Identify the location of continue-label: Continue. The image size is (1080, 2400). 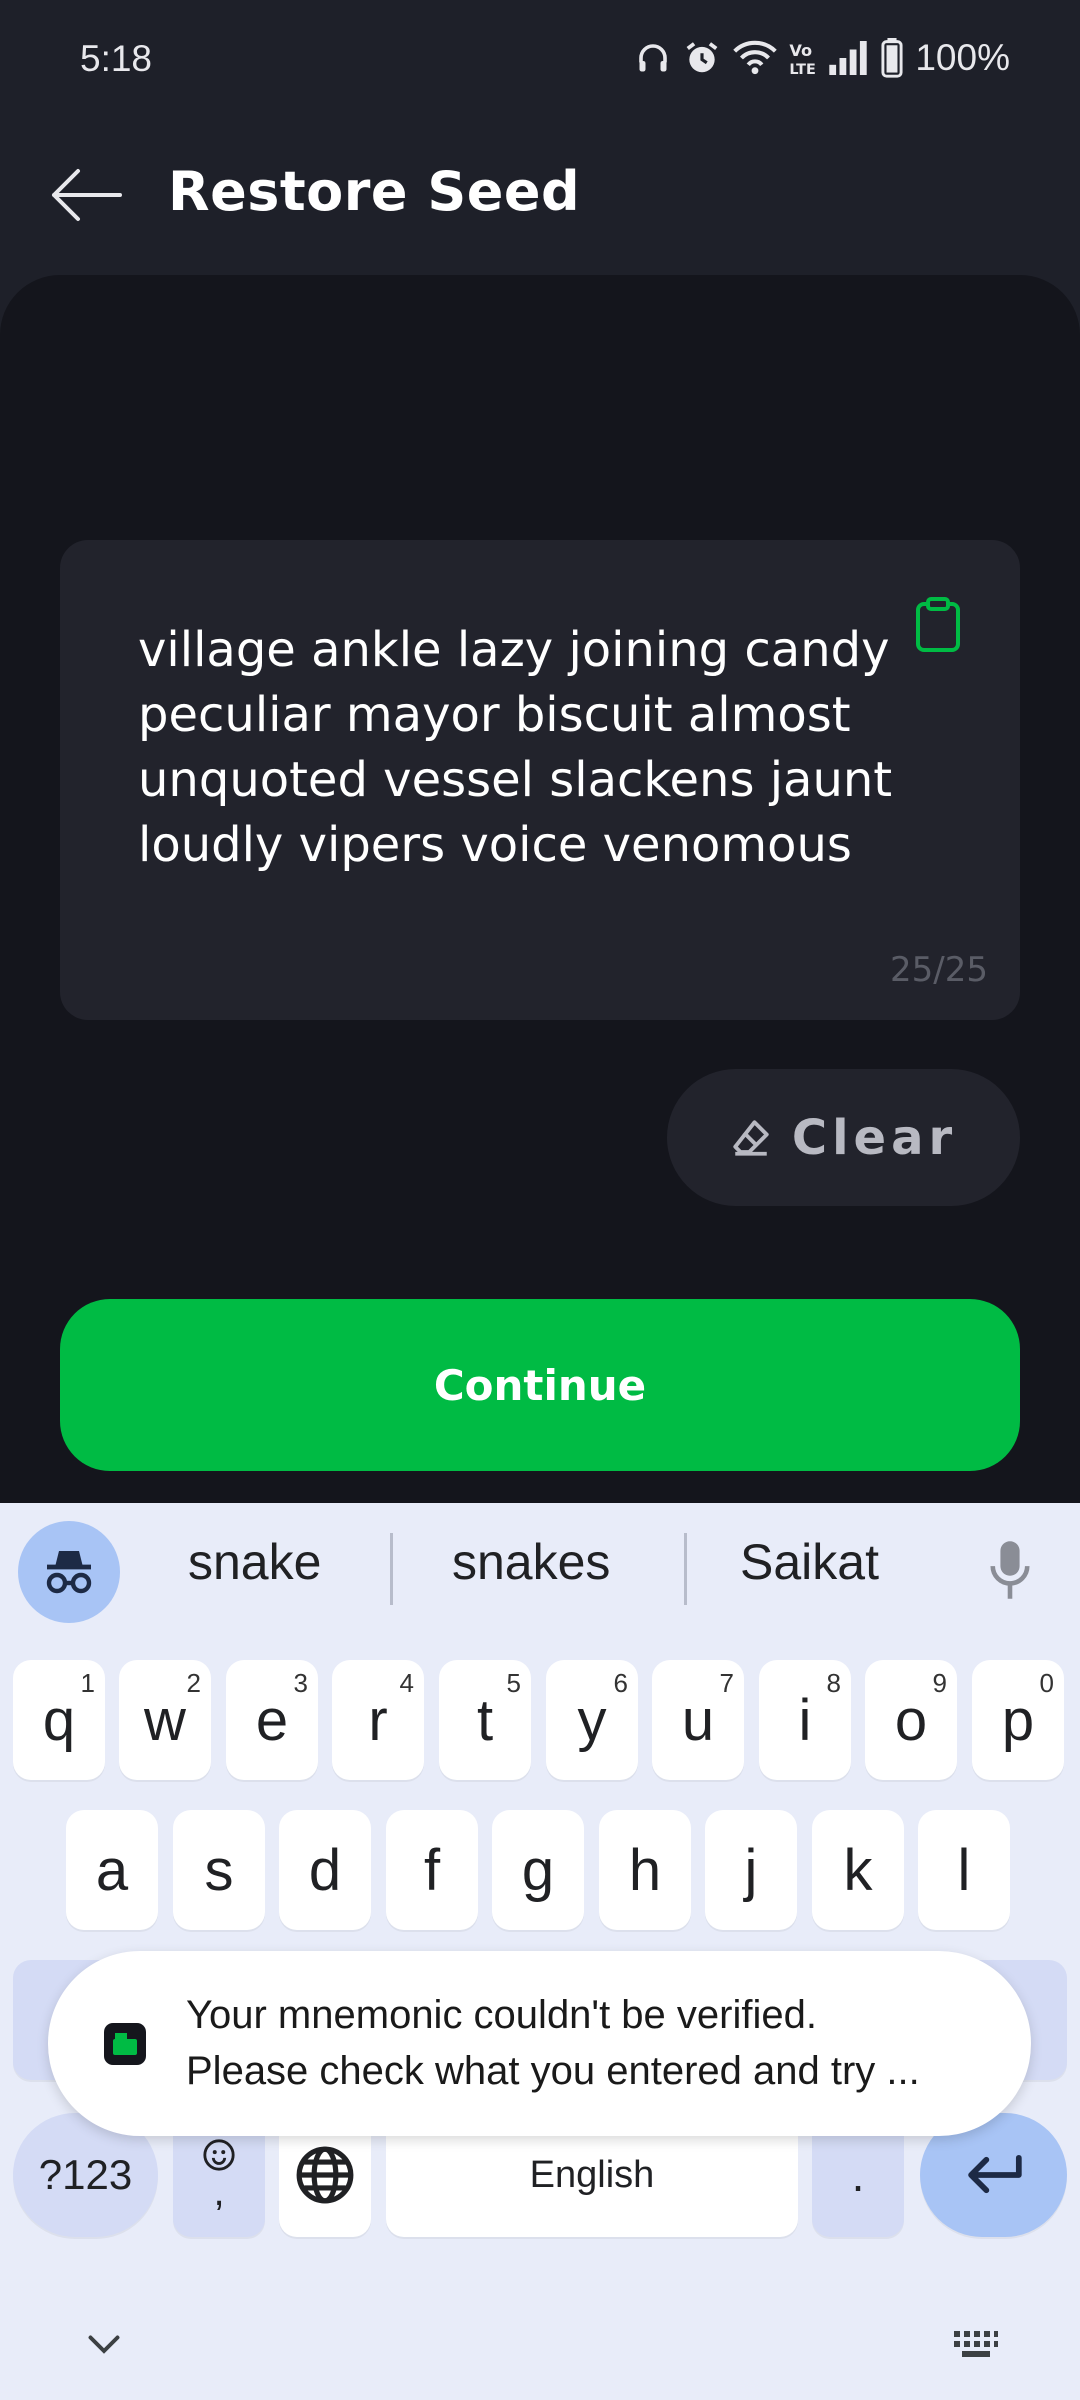
(540, 1385).